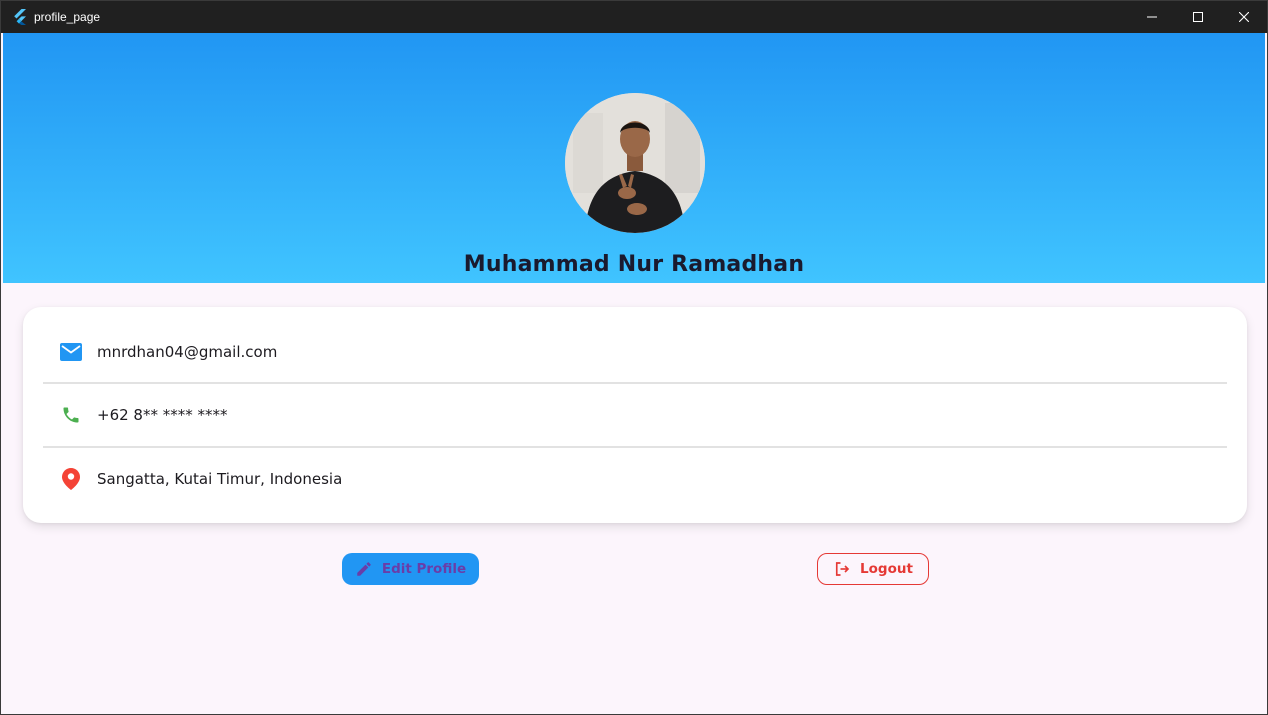 This screenshot has height=715, width=1268. What do you see at coordinates (634, 17) in the screenshot?
I see `title-bar: profile_page` at bounding box center [634, 17].